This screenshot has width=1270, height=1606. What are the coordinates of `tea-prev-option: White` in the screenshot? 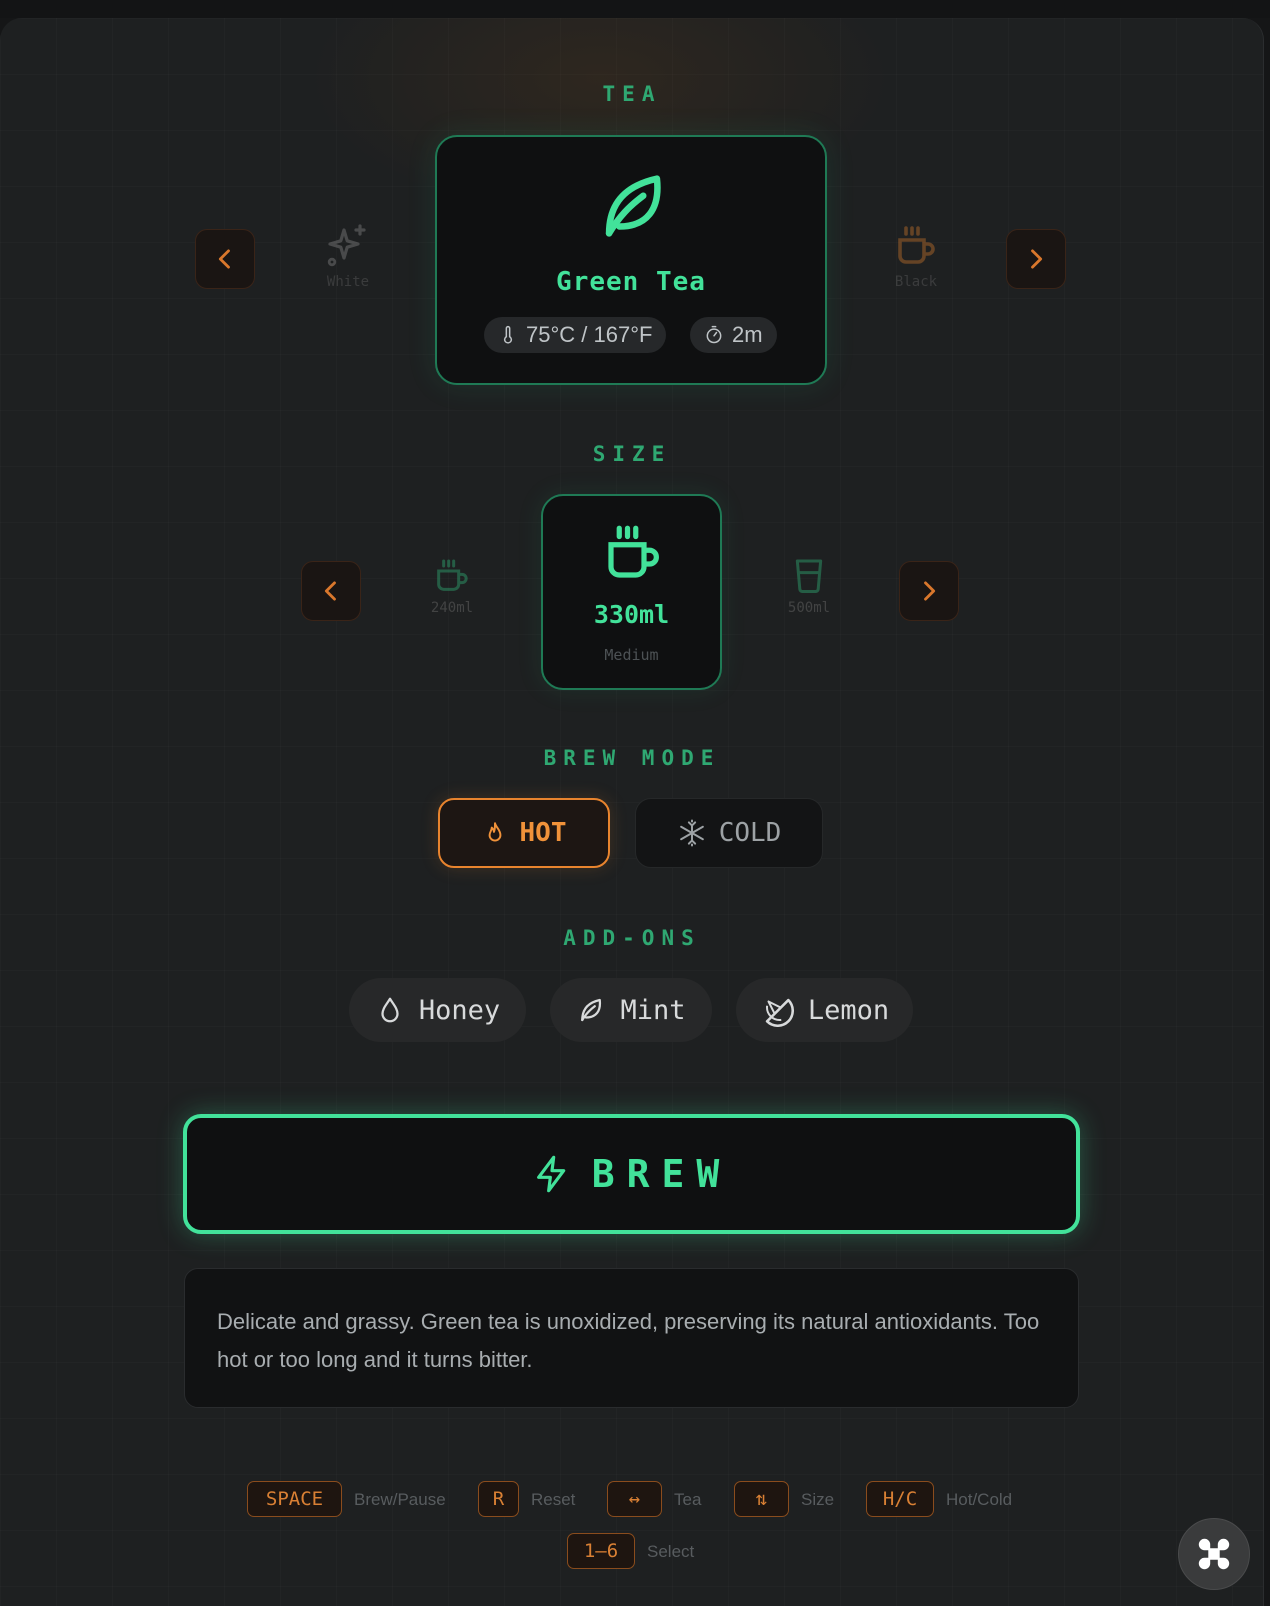 It's located at (348, 256).